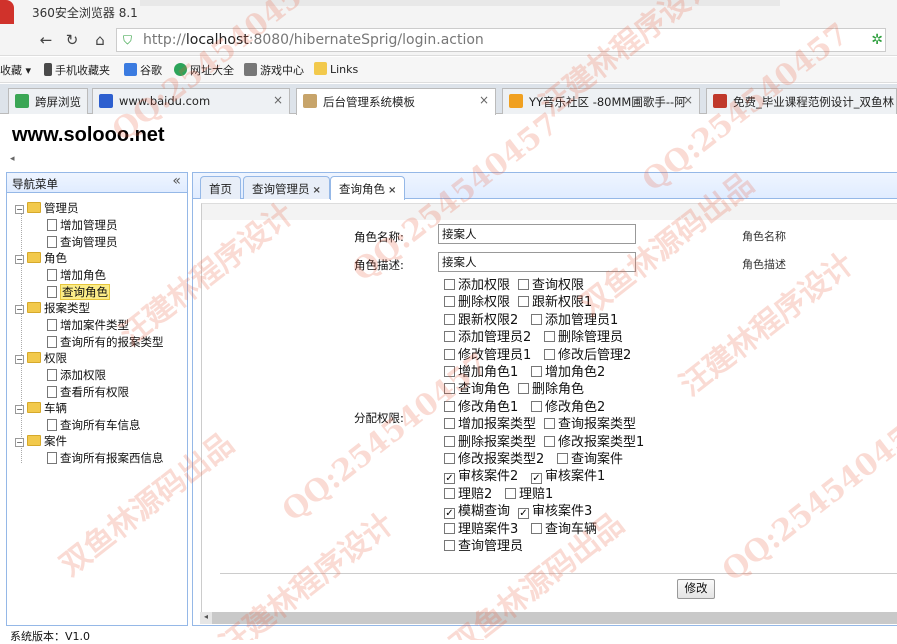 This screenshot has width=897, height=644. Describe the element at coordinates (204, 70) in the screenshot. I see `bookmark-sites: 网址大全` at that location.